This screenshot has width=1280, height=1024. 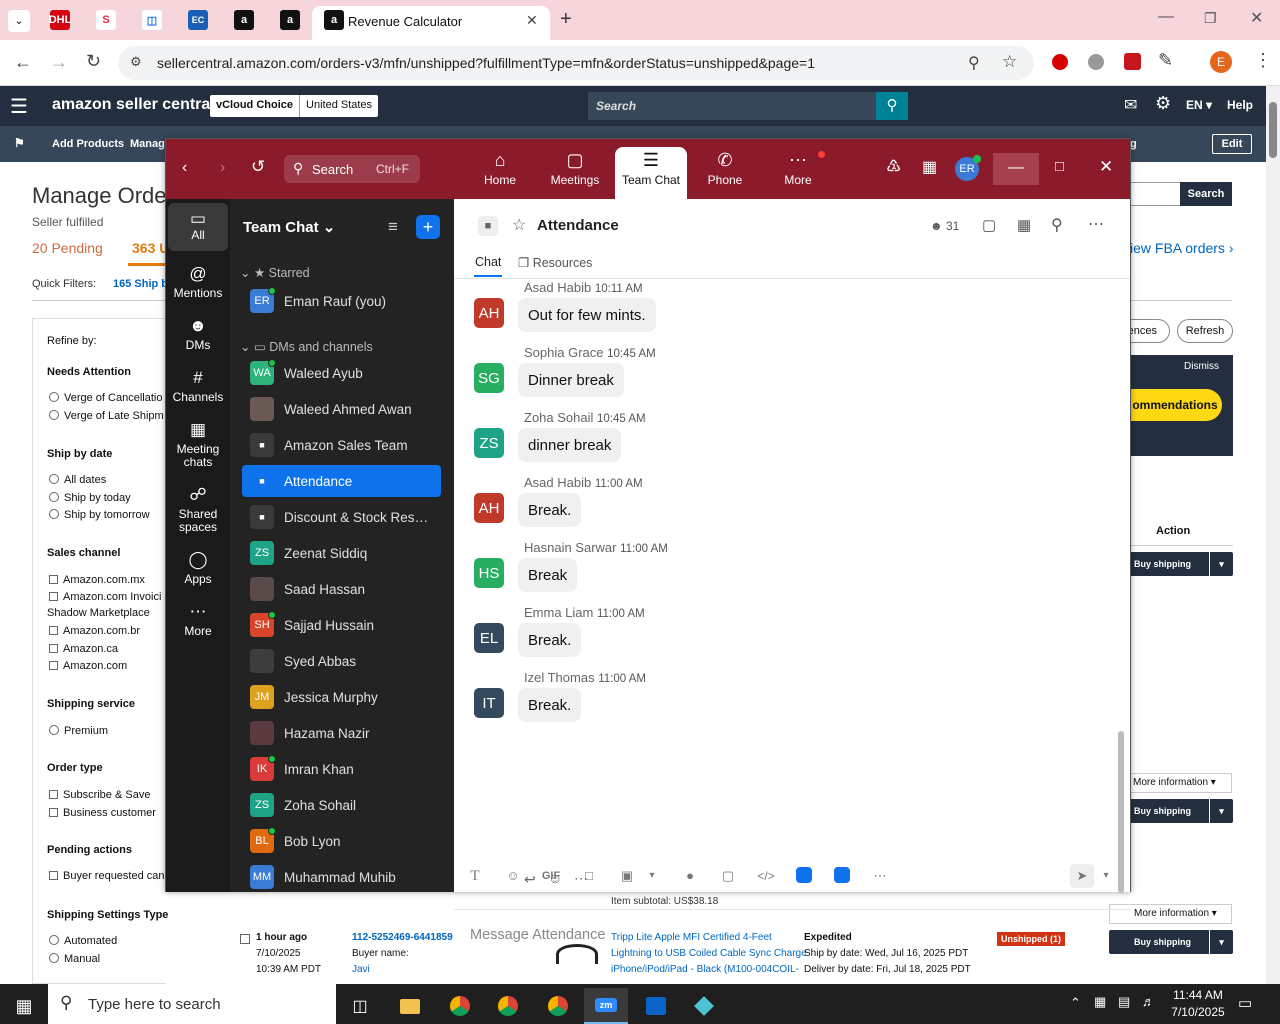 I want to click on message-item: AH Asad Habib 10:11 AM Out for few mints., so click(x=774, y=311).